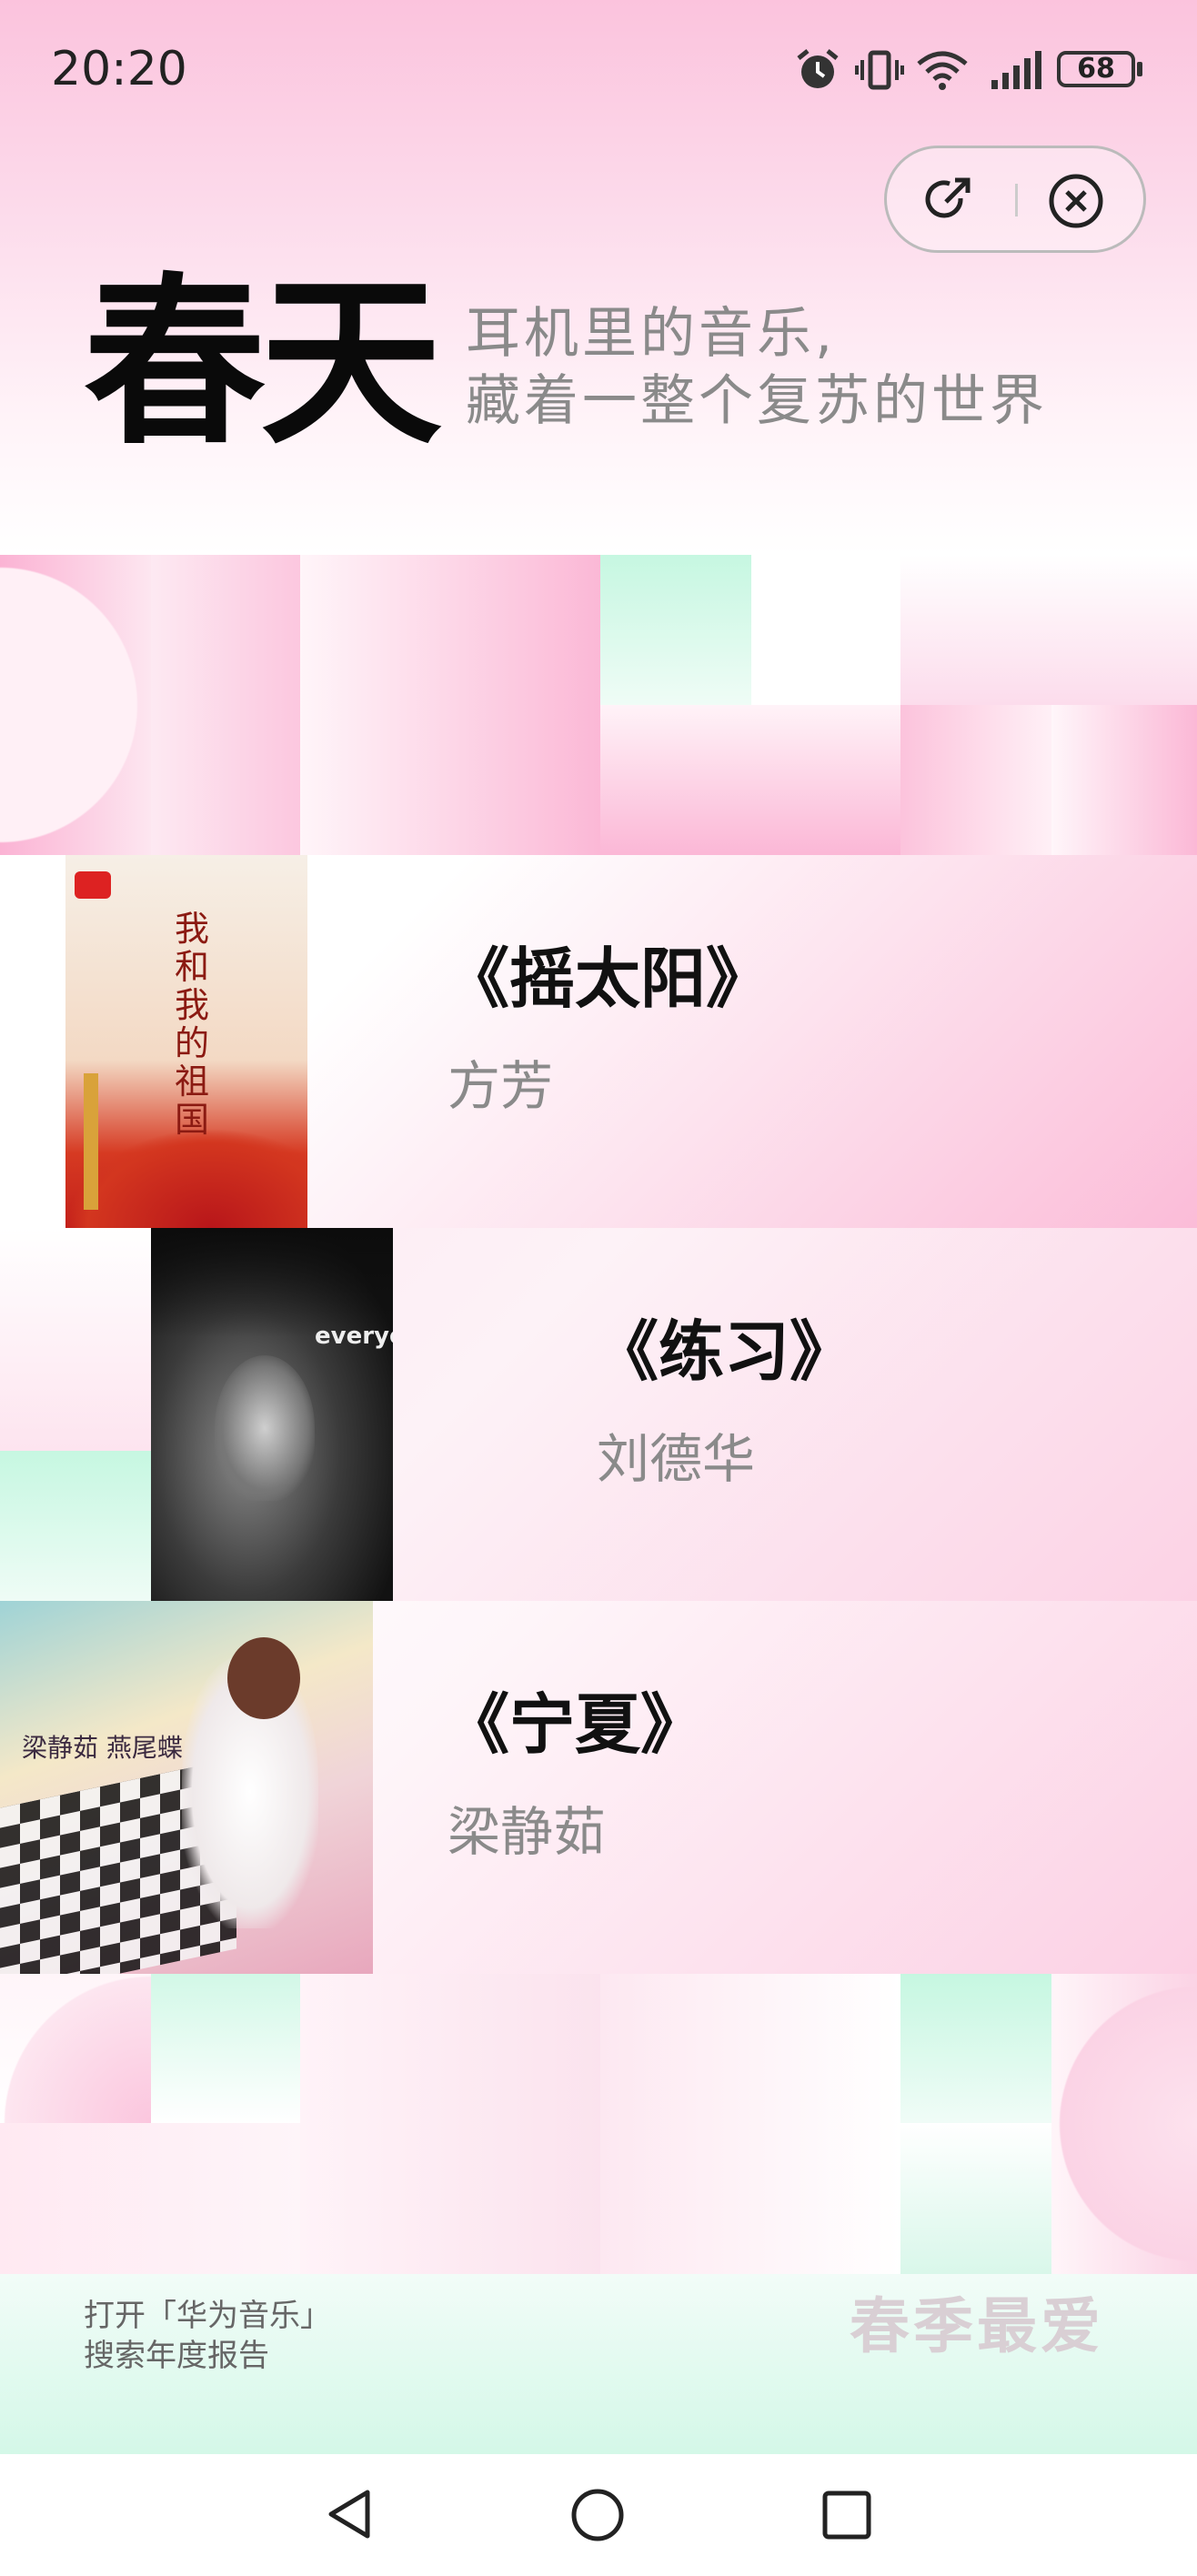 The image size is (1197, 2576). What do you see at coordinates (349, 2514) in the screenshot?
I see `back-icon` at bounding box center [349, 2514].